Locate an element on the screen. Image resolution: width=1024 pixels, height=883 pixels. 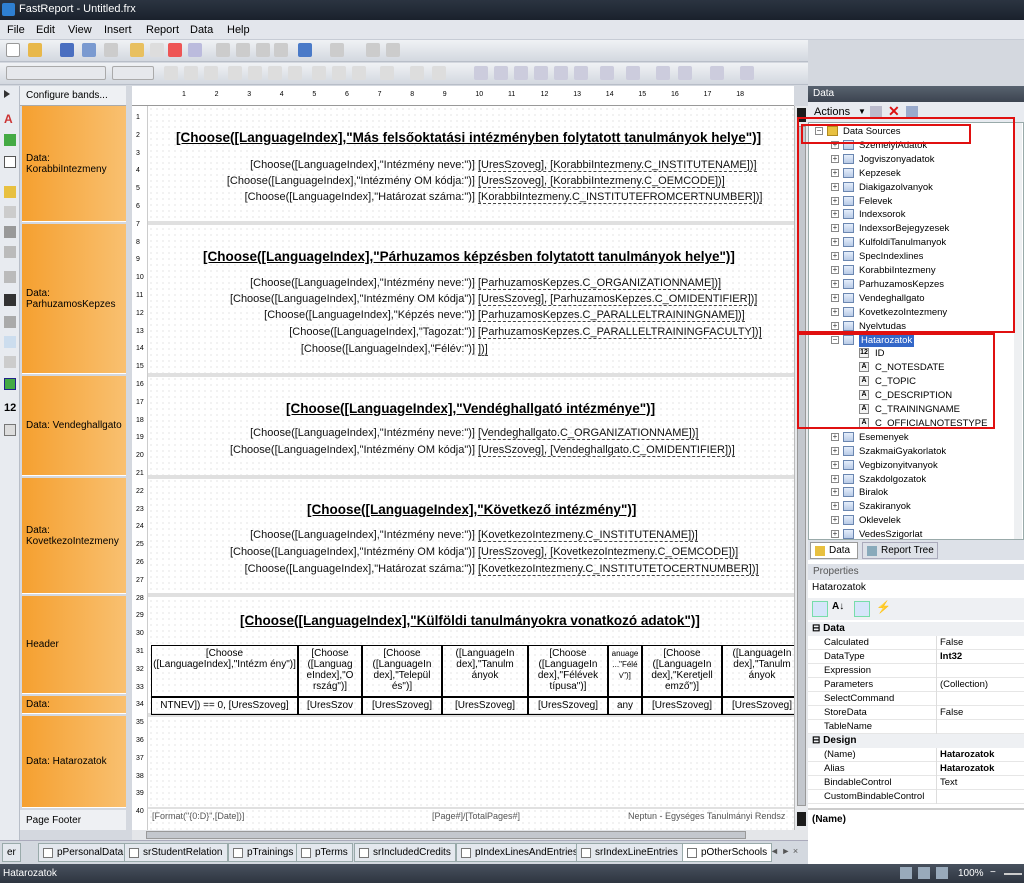
rotate-icon is located at coordinates (439, 73).